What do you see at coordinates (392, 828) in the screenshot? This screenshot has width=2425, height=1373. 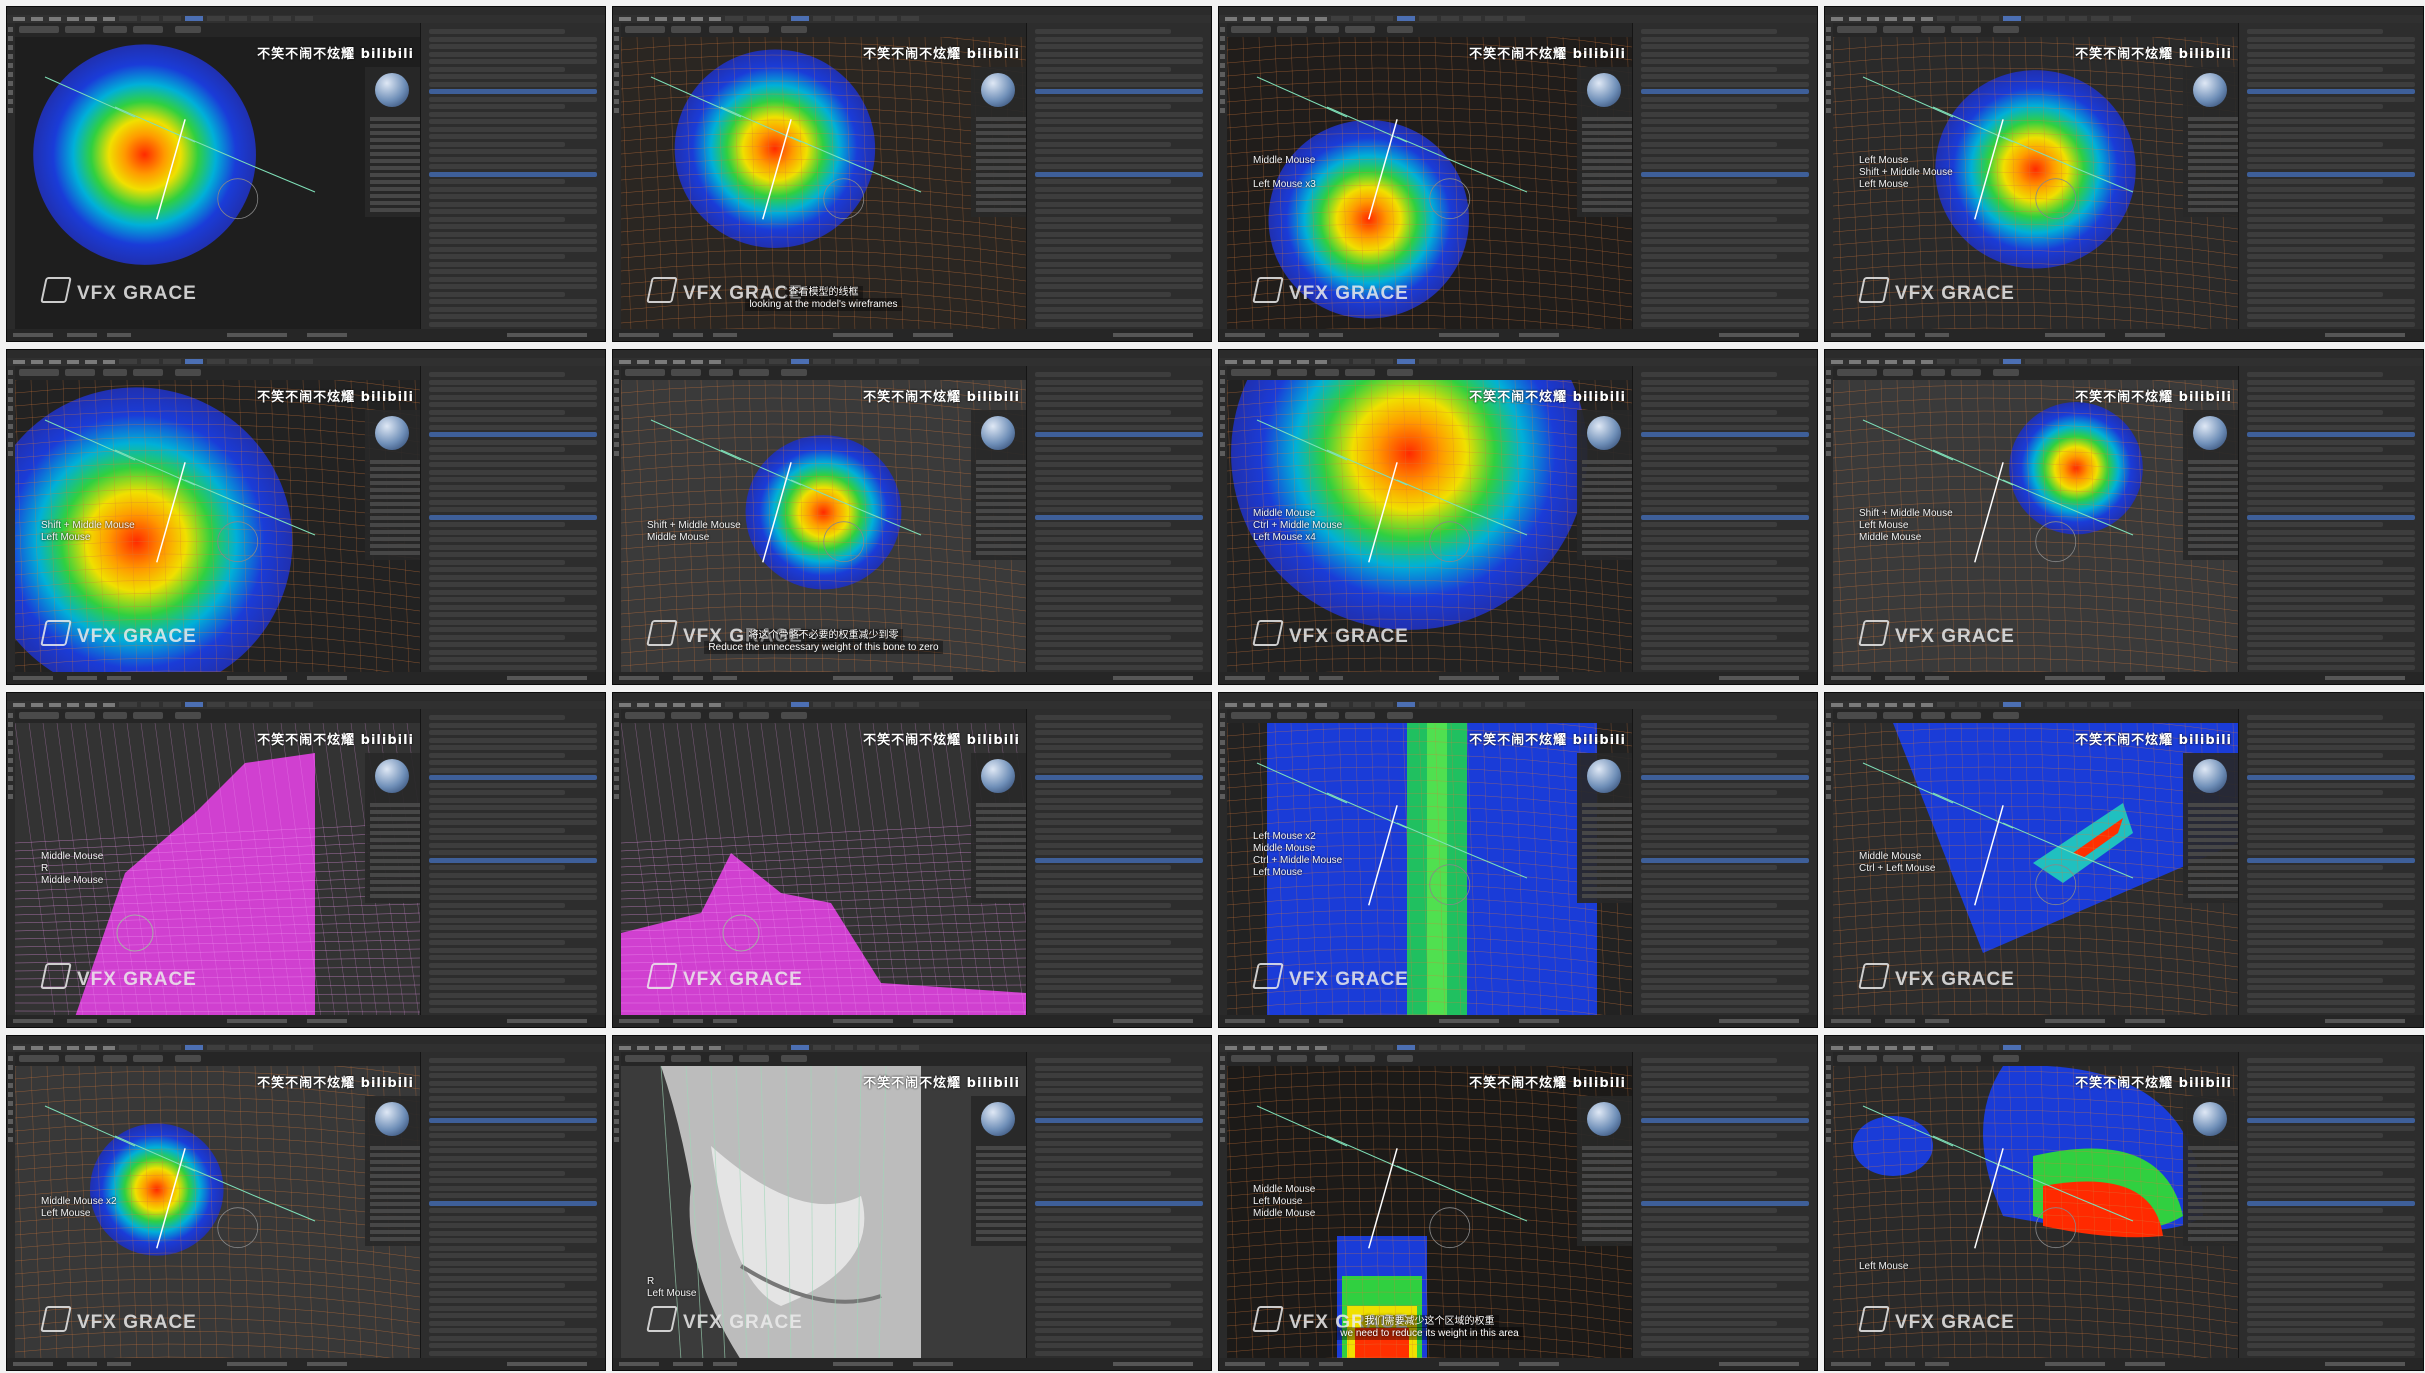 I see `sidebar-n-panel` at bounding box center [392, 828].